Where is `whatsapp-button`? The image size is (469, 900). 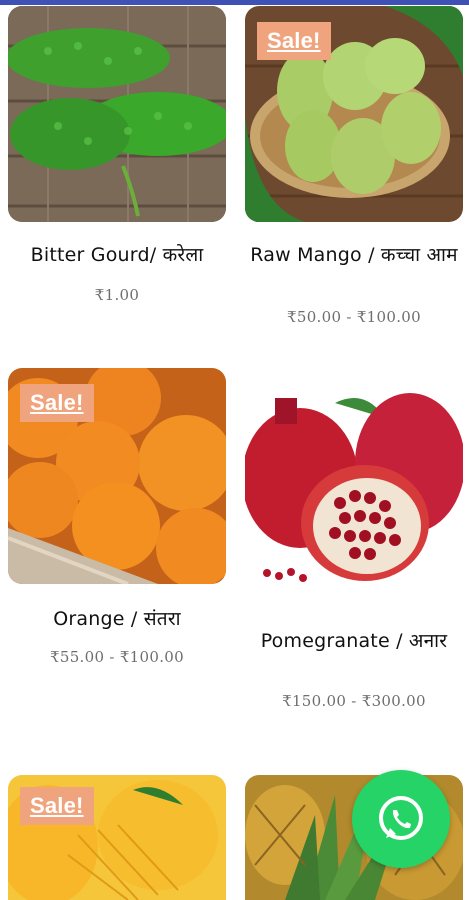 whatsapp-button is located at coordinates (401, 819).